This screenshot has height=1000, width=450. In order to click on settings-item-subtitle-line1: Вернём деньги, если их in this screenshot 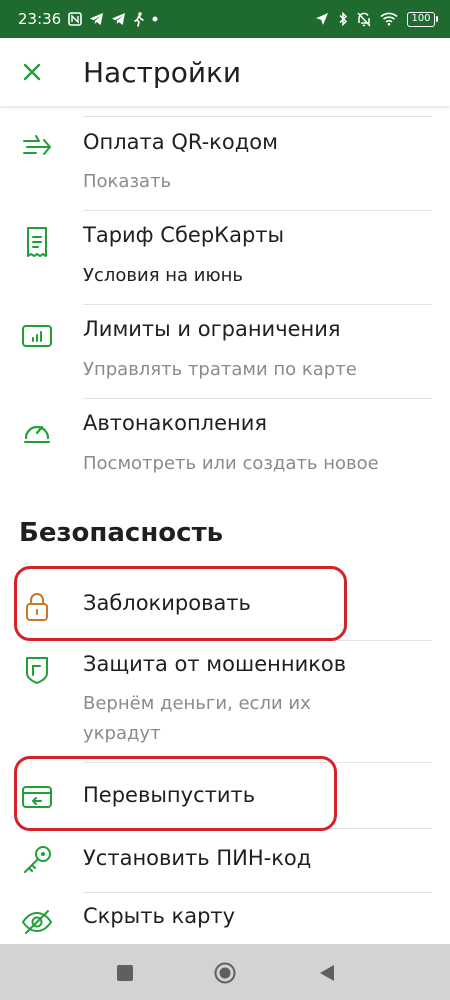, I will do `click(197, 703)`.